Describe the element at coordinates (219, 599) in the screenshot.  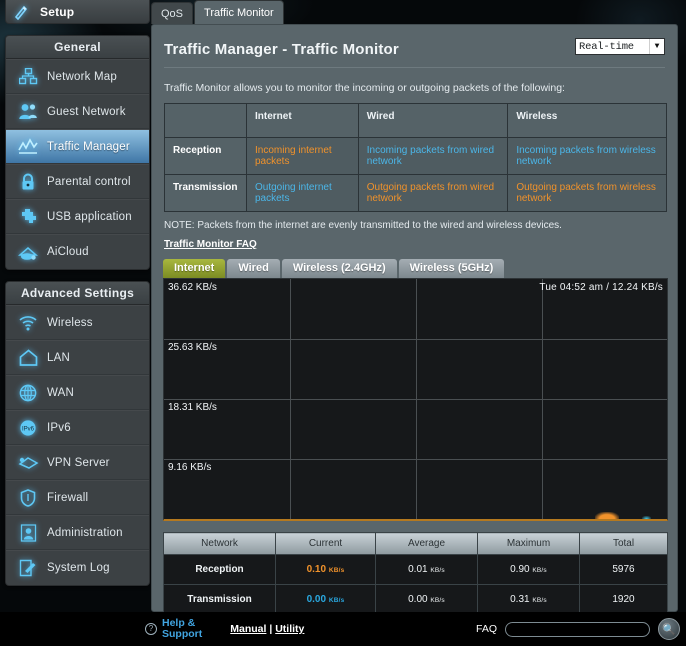
I see `stats-row-transmission-label: Transmission` at that location.